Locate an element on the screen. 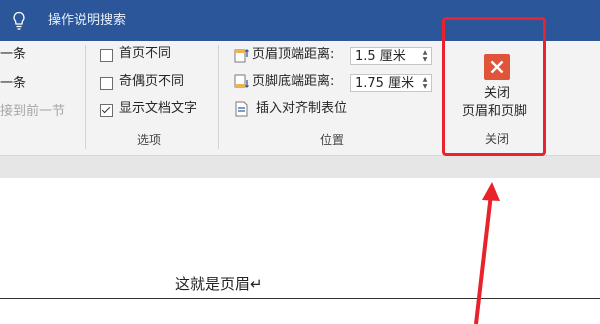  tell-me-search: 操作说明搜索 is located at coordinates (87, 21).